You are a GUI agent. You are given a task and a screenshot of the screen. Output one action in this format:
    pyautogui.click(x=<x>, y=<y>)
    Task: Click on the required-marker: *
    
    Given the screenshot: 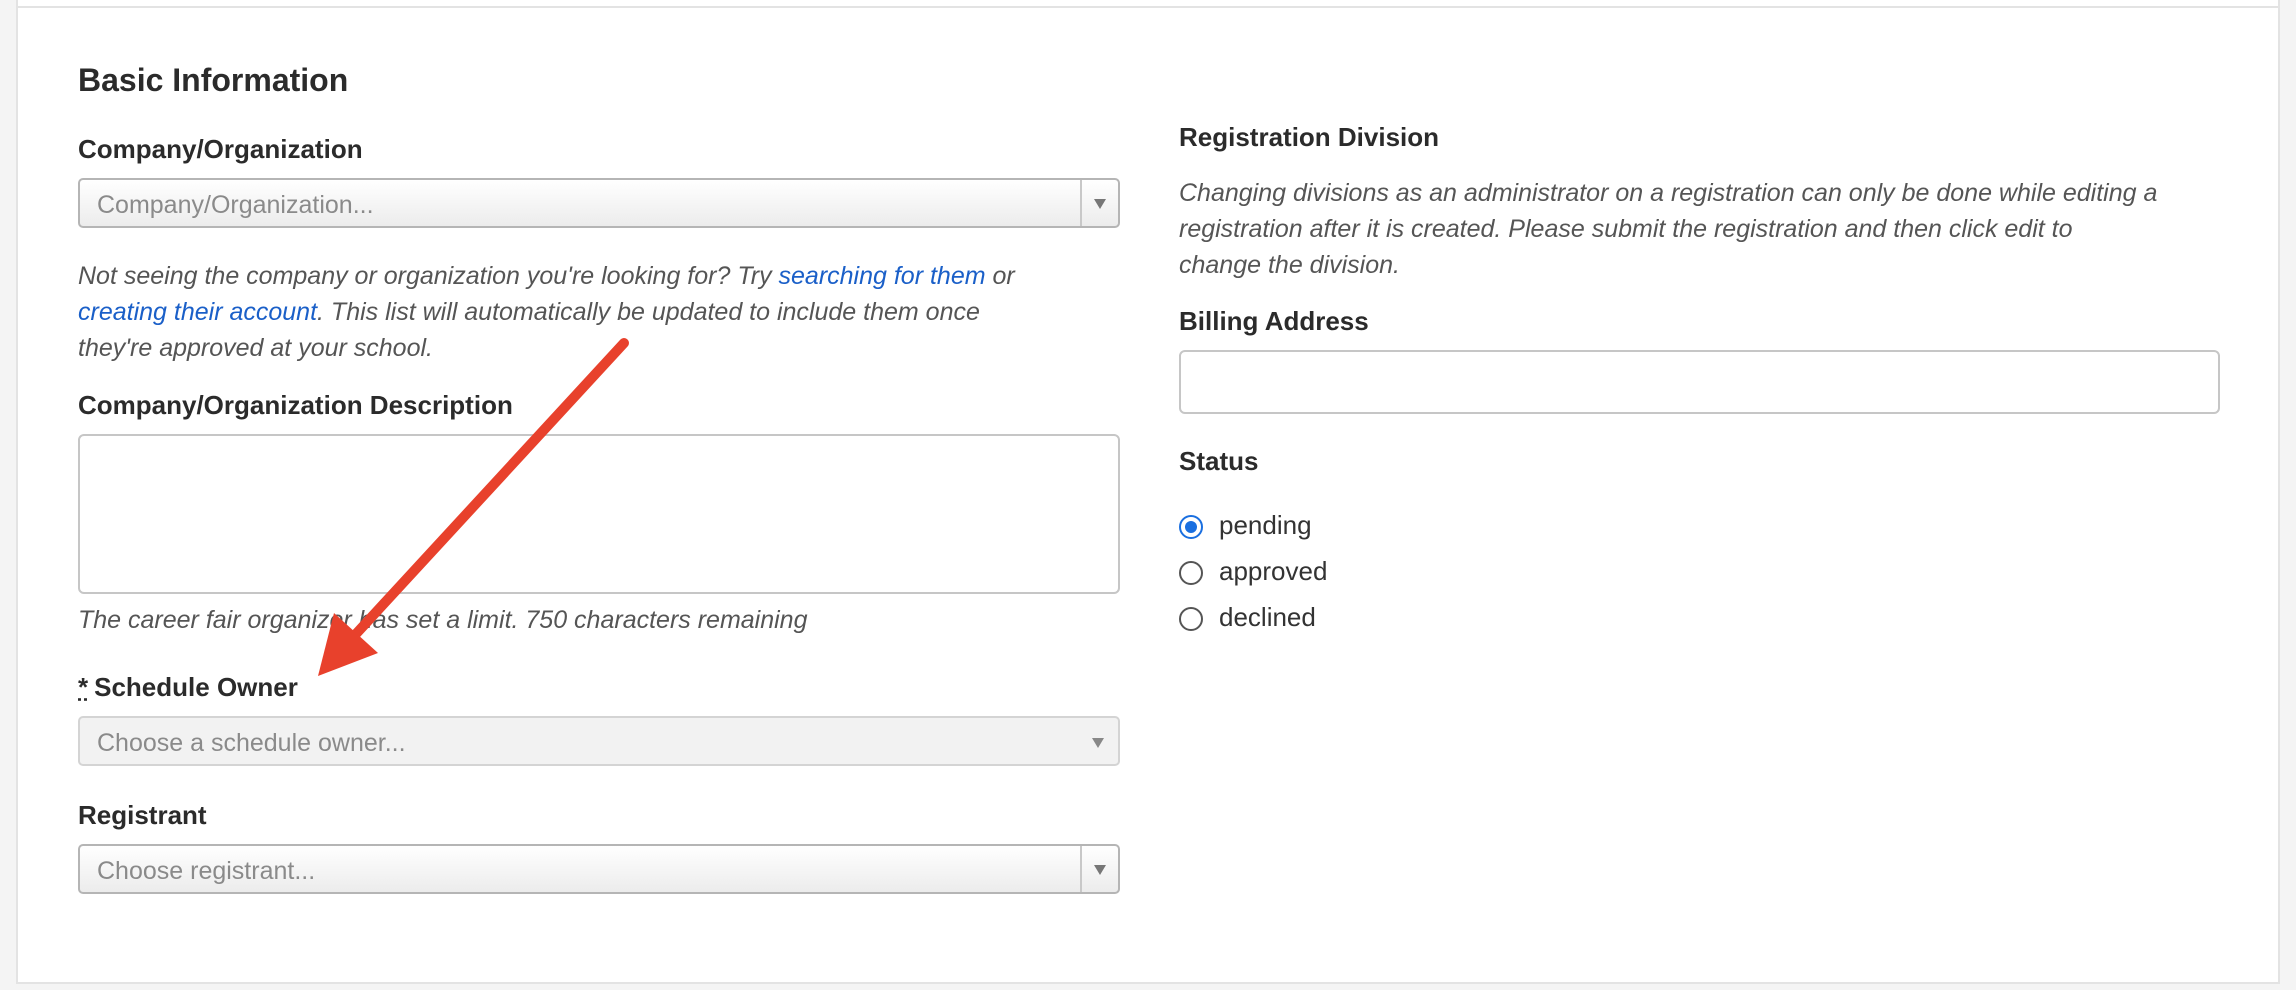 What is the action you would take?
    pyautogui.click(x=83, y=687)
    